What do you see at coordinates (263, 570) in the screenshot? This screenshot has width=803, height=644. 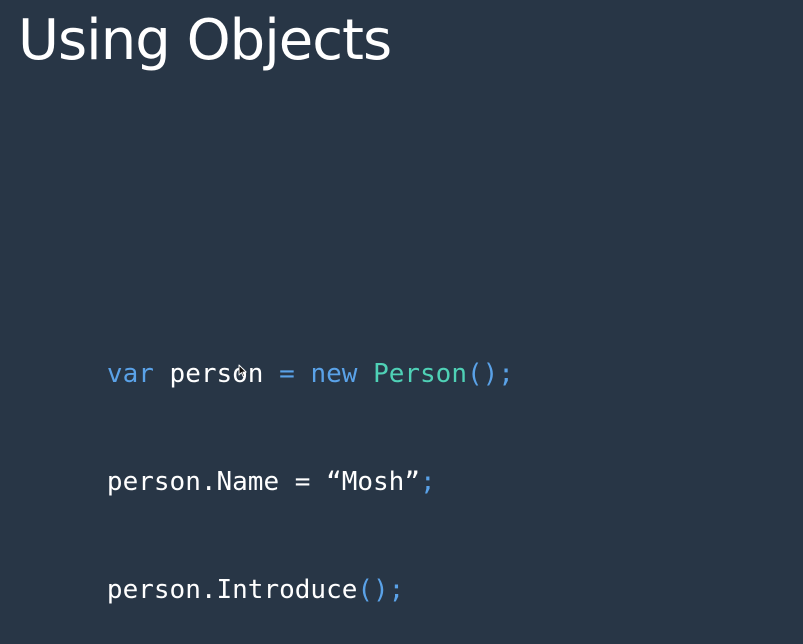 I see `code-line-3: person.Introduce();` at bounding box center [263, 570].